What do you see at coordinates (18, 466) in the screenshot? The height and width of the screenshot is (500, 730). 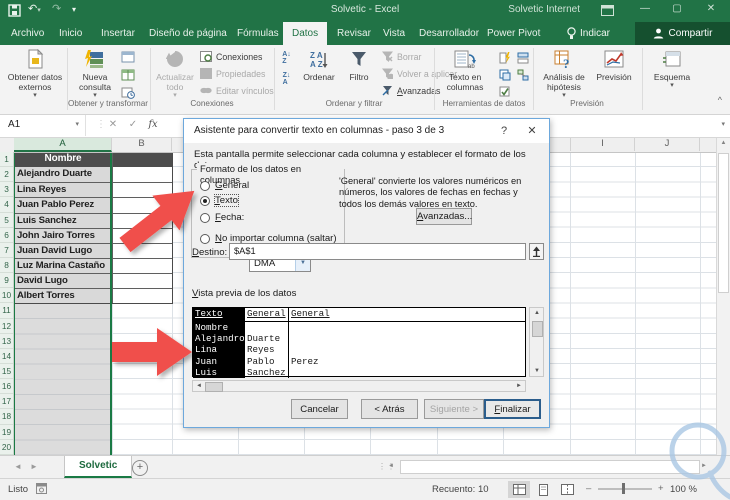 I see `sheet-nav-left-icon: ◄` at bounding box center [18, 466].